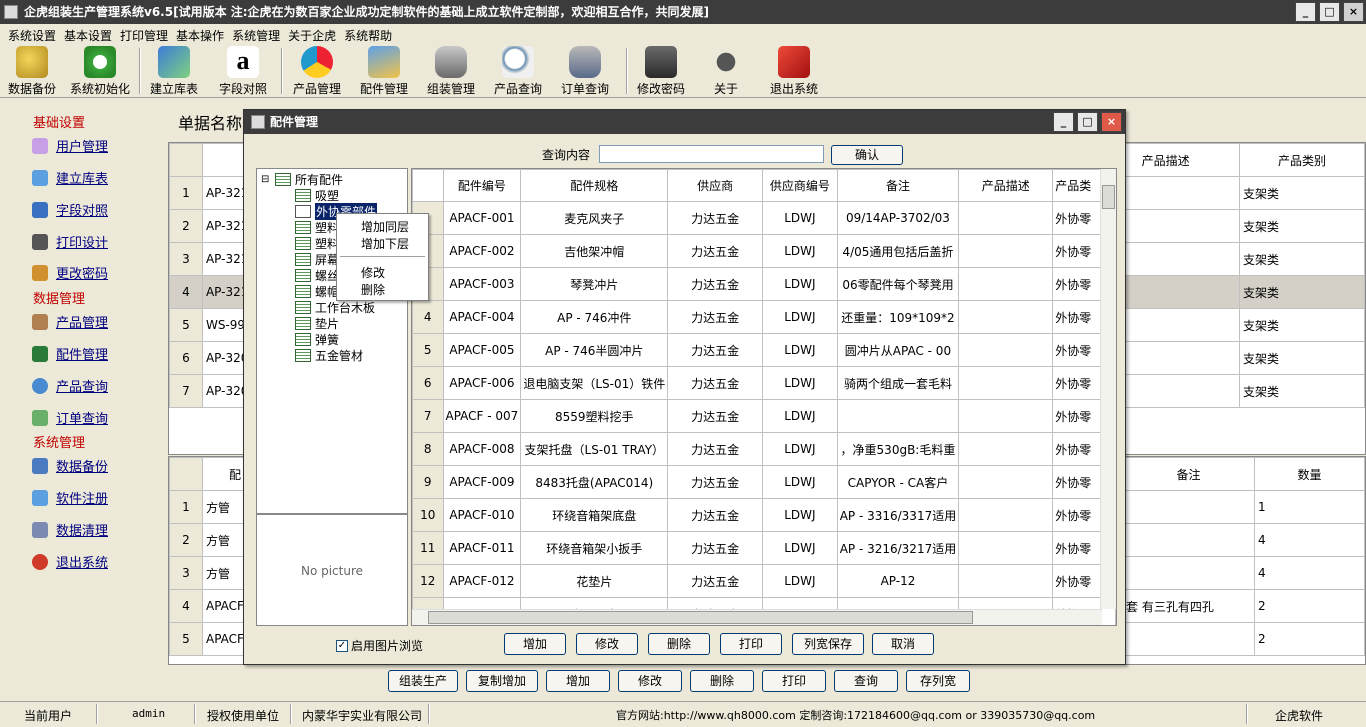  What do you see at coordinates (302, 179) in the screenshot?
I see `tree-node-root: ⊟ 所有配件` at bounding box center [302, 179].